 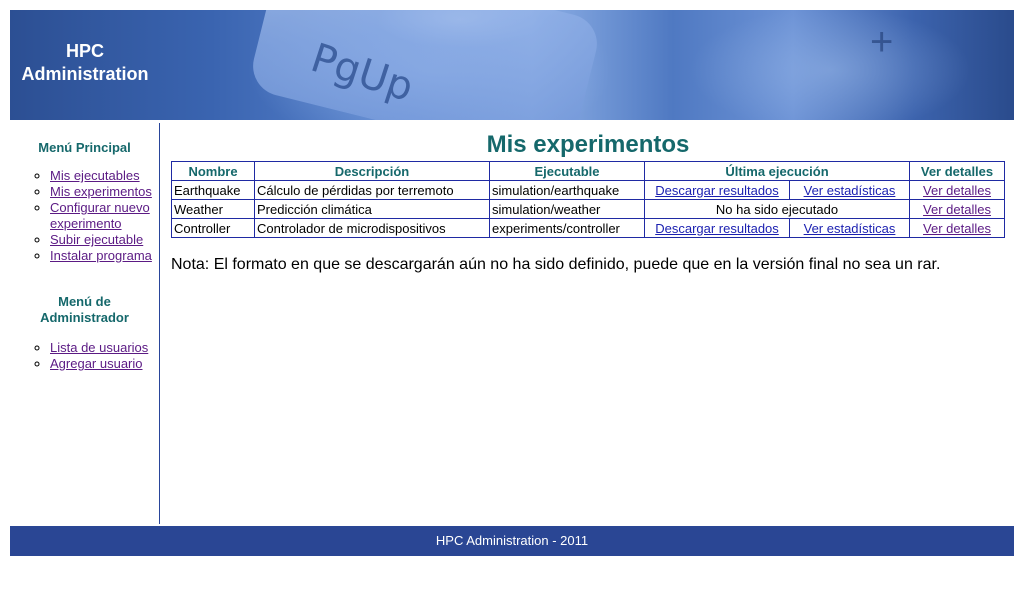 I want to click on main-menu-item: Instalar programa, so click(x=104, y=256).